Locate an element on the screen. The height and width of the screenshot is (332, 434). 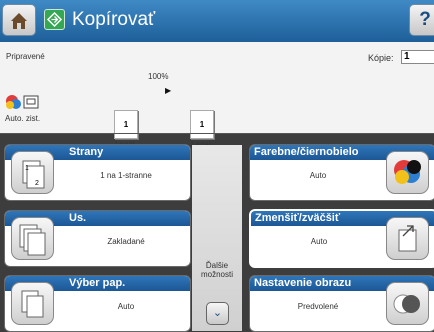
help-button: ? is located at coordinates (421, 20).